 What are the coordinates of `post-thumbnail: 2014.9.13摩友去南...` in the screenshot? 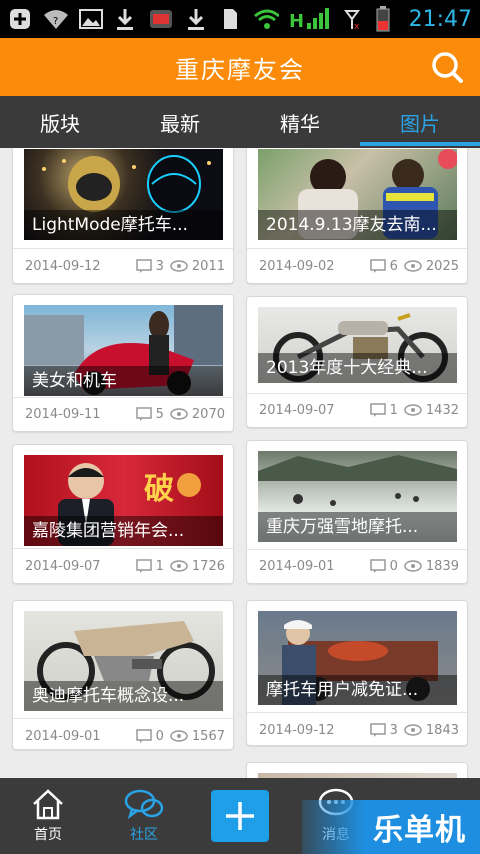 It's located at (357, 194).